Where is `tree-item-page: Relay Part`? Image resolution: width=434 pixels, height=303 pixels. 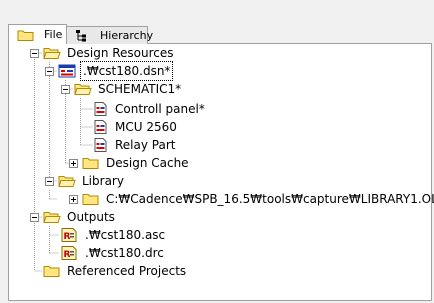 tree-item-page: Relay Part is located at coordinates (134, 145).